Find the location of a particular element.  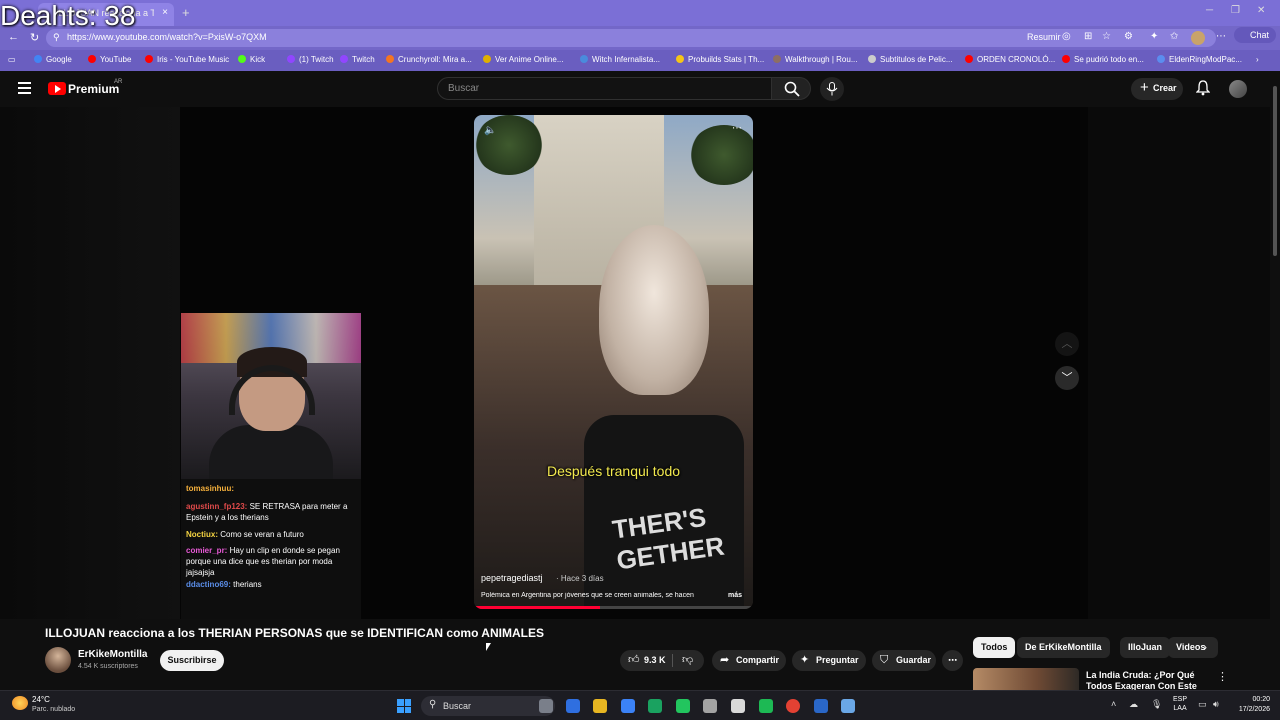

chevron-right-icon: › is located at coordinates (1205, 647).